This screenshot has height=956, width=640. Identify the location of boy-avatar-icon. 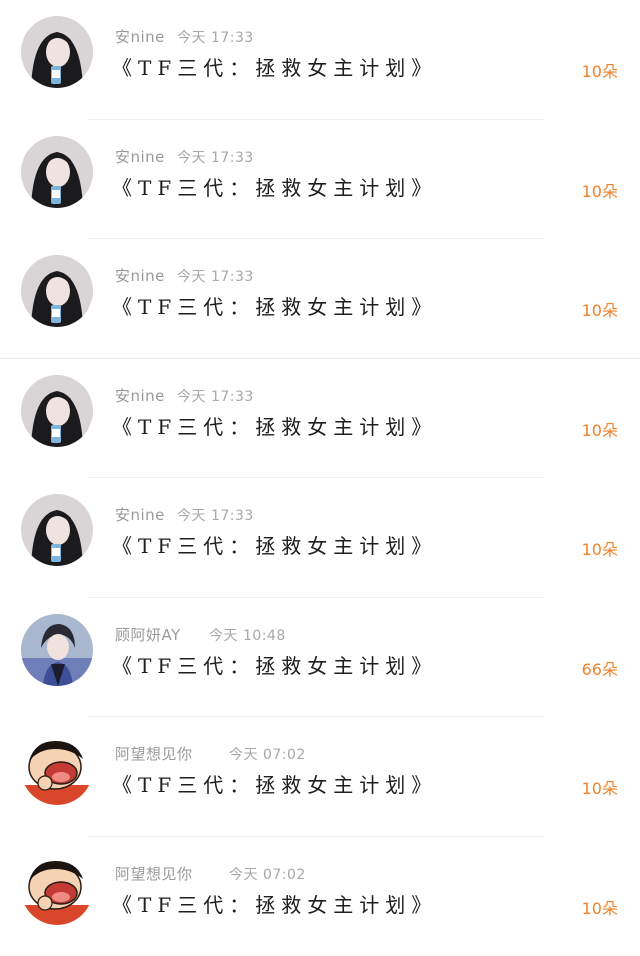
(57, 650).